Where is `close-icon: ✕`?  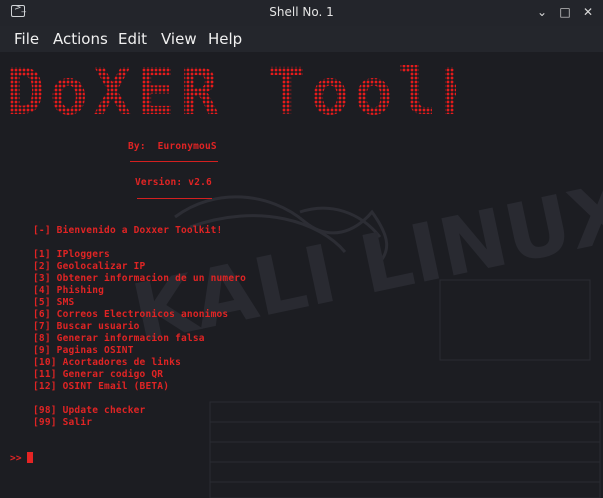
close-icon: ✕ is located at coordinates (588, 12).